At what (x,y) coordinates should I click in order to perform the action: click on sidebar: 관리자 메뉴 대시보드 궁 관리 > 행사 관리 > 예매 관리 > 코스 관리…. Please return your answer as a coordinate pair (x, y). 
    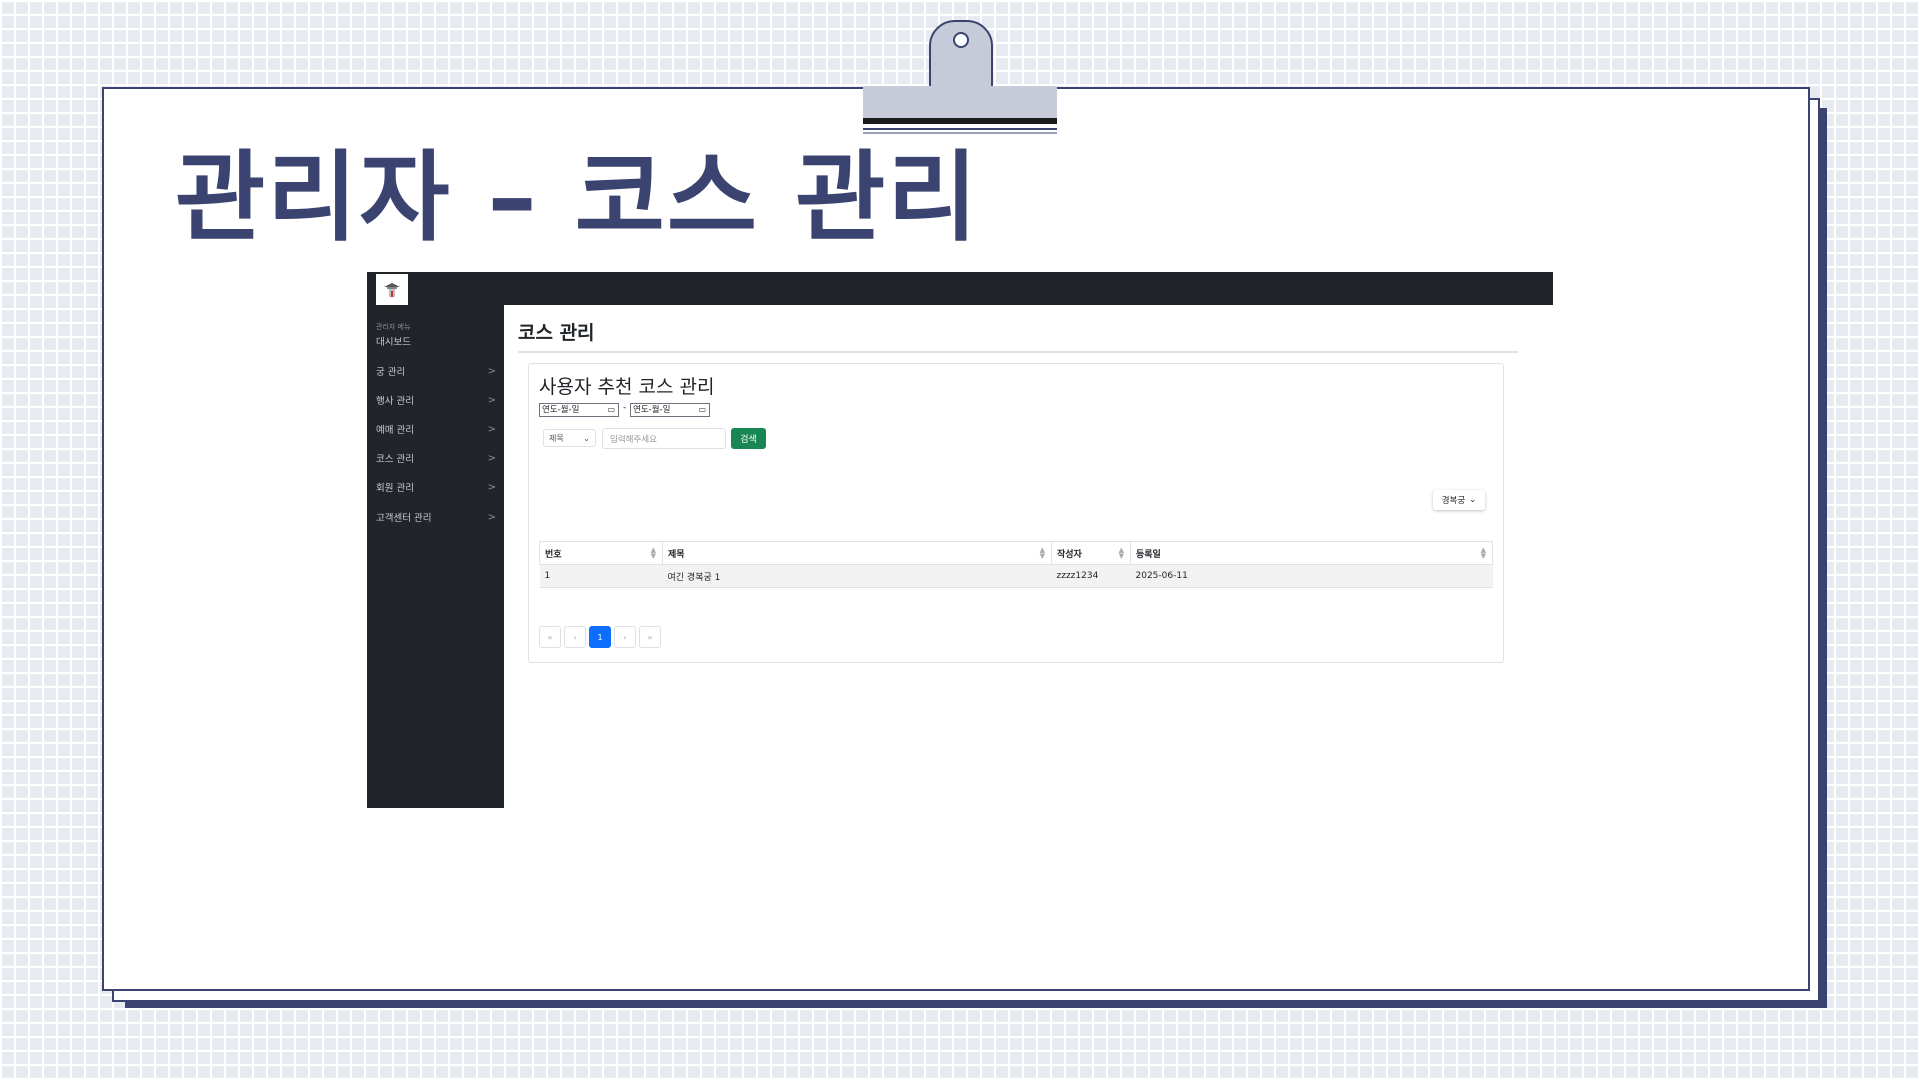
    Looking at the image, I should click on (435, 540).